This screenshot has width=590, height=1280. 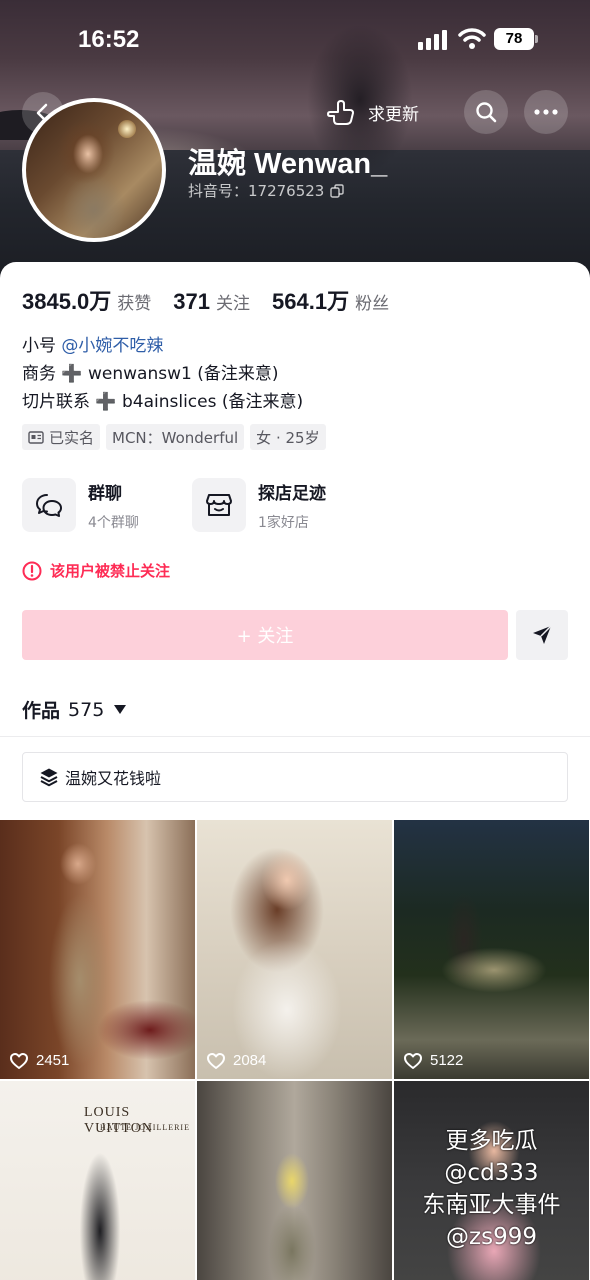 I want to click on shop-icon, so click(x=219, y=505).